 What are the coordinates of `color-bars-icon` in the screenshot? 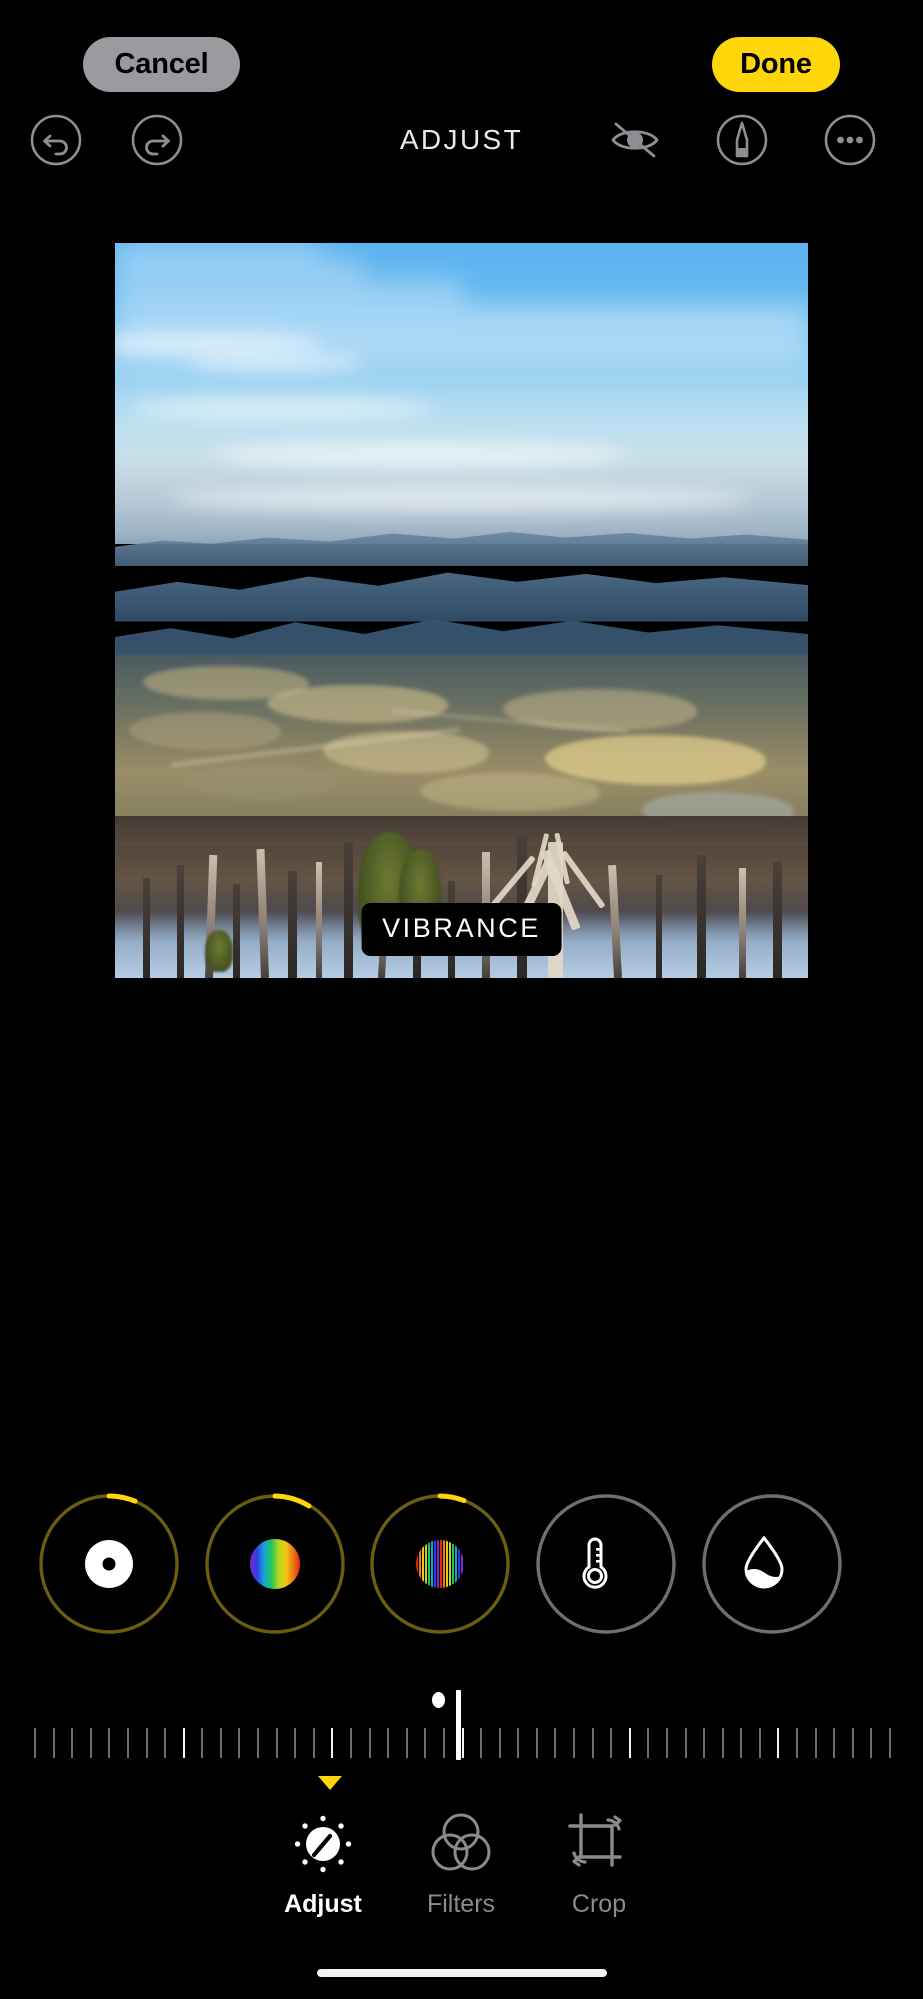 It's located at (440, 1564).